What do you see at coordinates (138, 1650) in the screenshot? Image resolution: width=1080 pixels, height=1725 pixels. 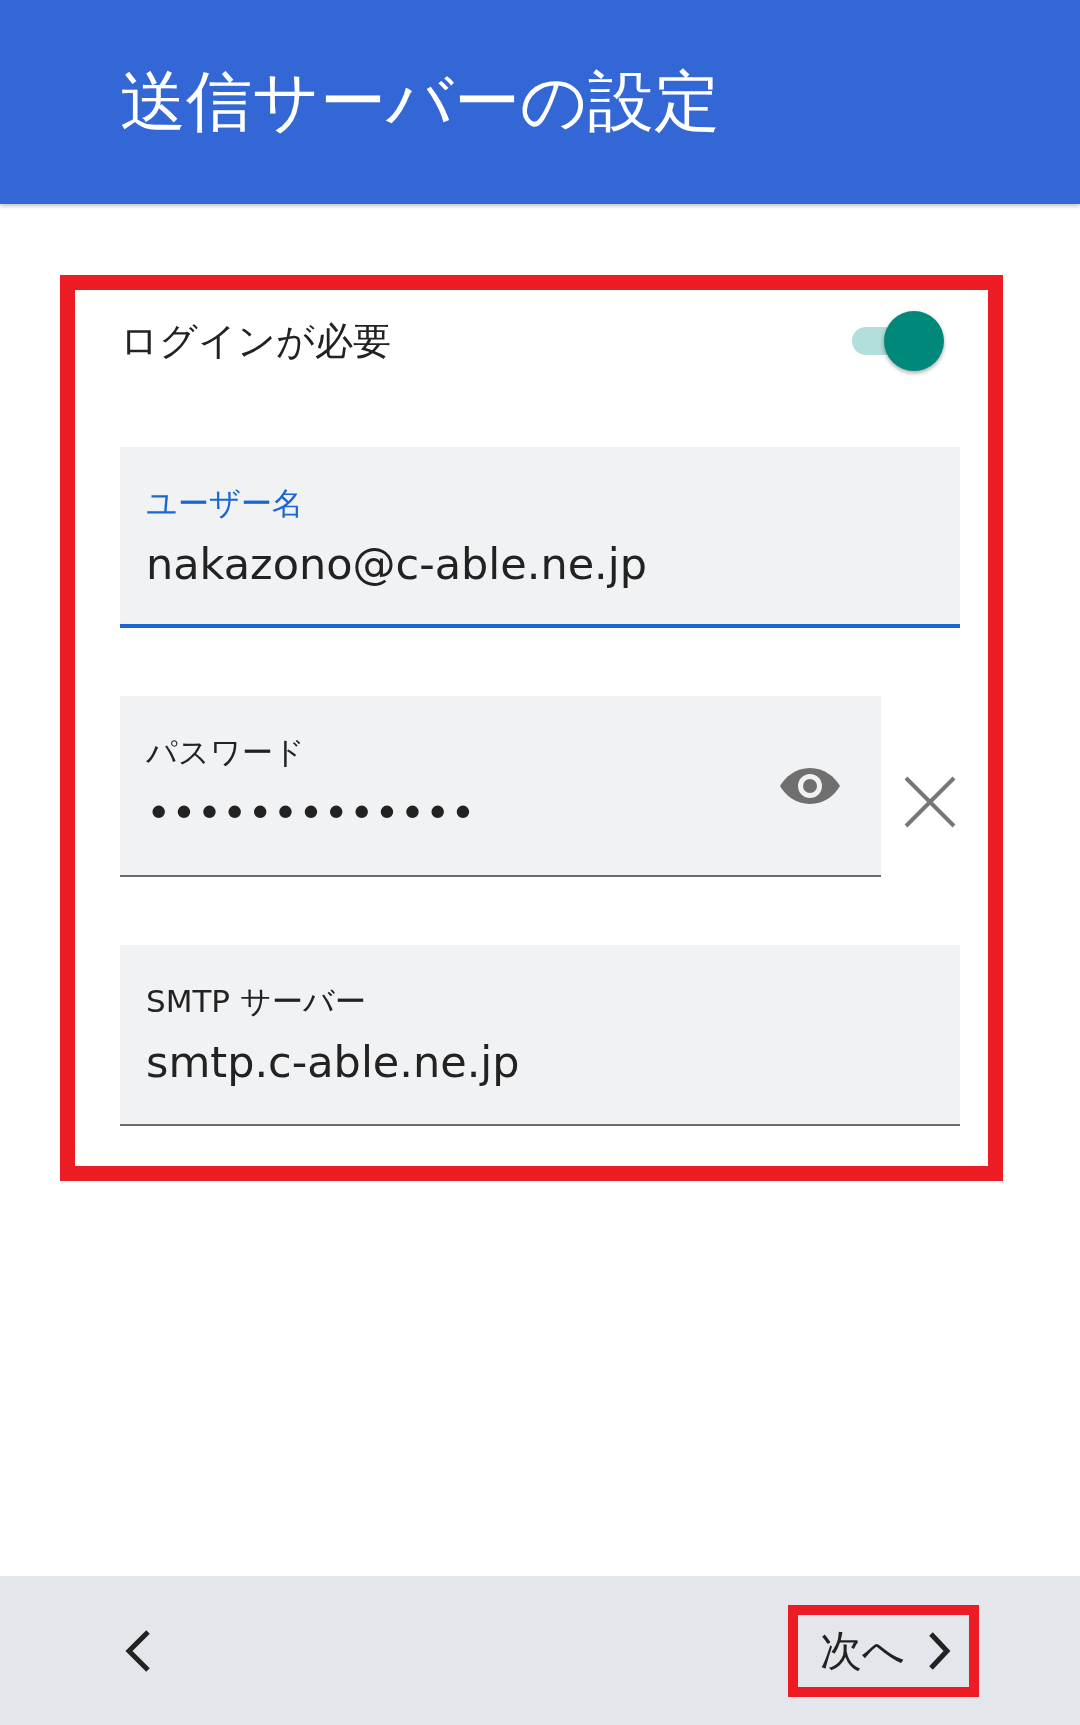 I see `back-icon` at bounding box center [138, 1650].